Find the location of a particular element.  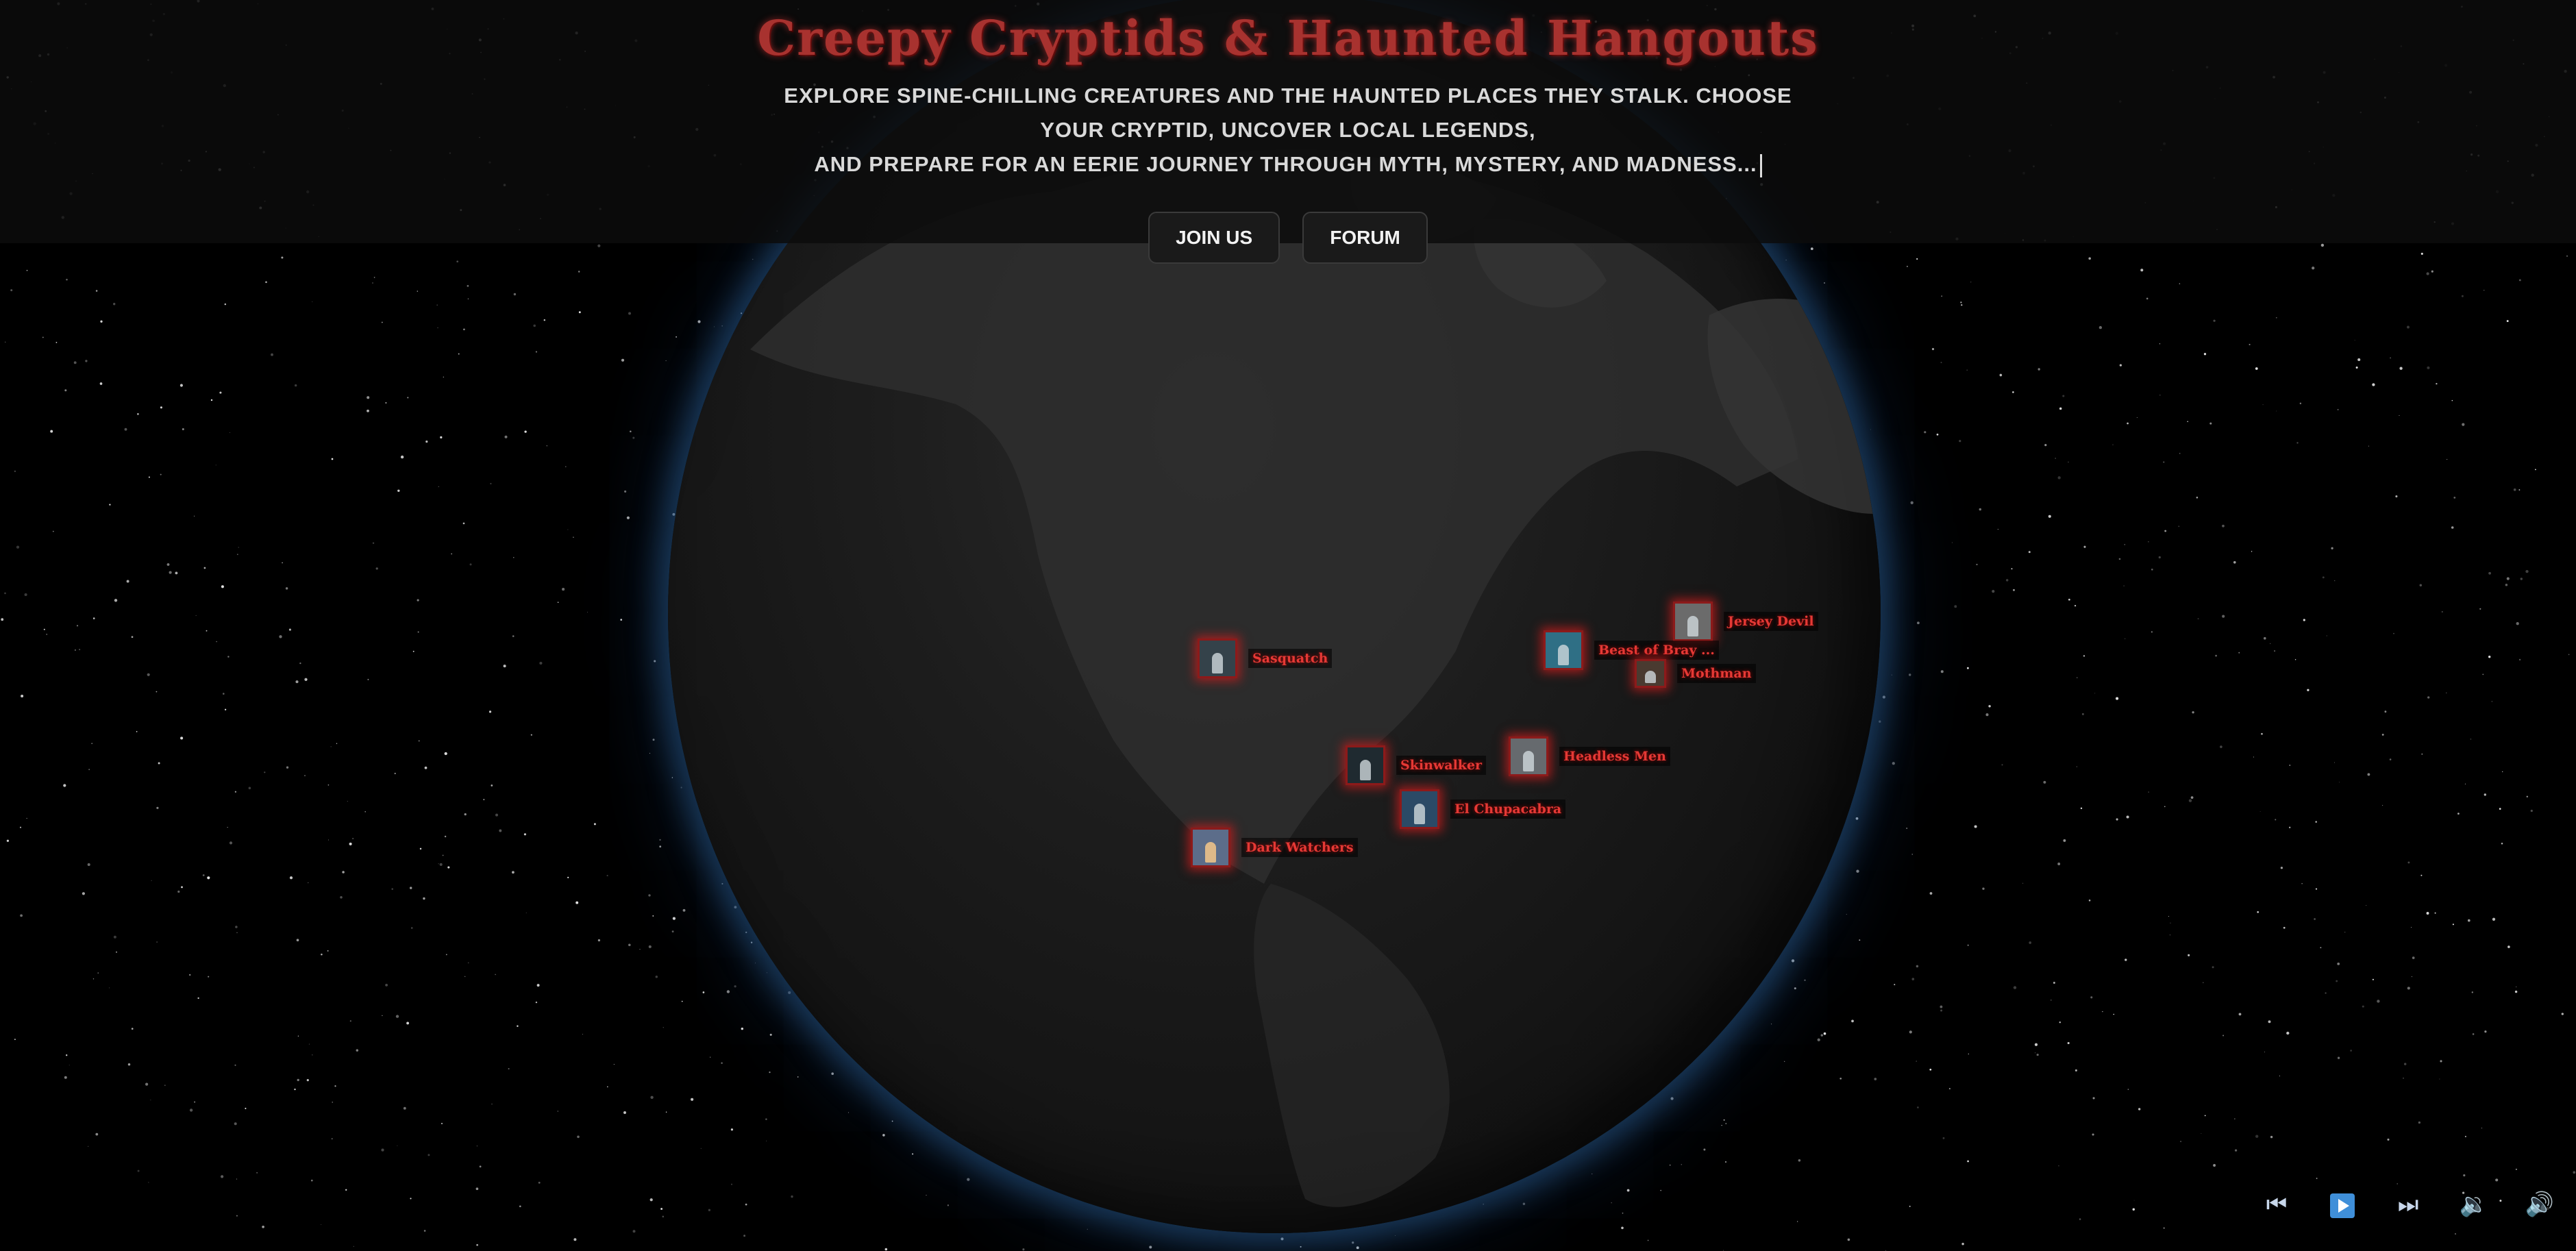

forum-button: Forum is located at coordinates (1365, 238).